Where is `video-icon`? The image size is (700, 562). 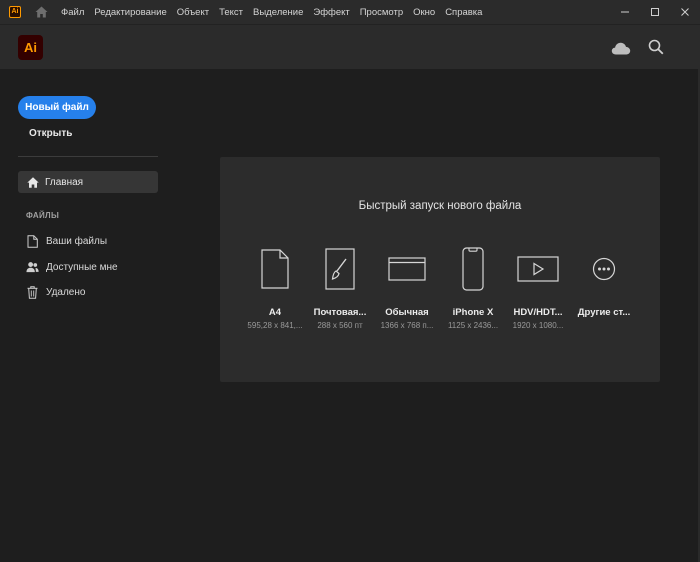 video-icon is located at coordinates (538, 269).